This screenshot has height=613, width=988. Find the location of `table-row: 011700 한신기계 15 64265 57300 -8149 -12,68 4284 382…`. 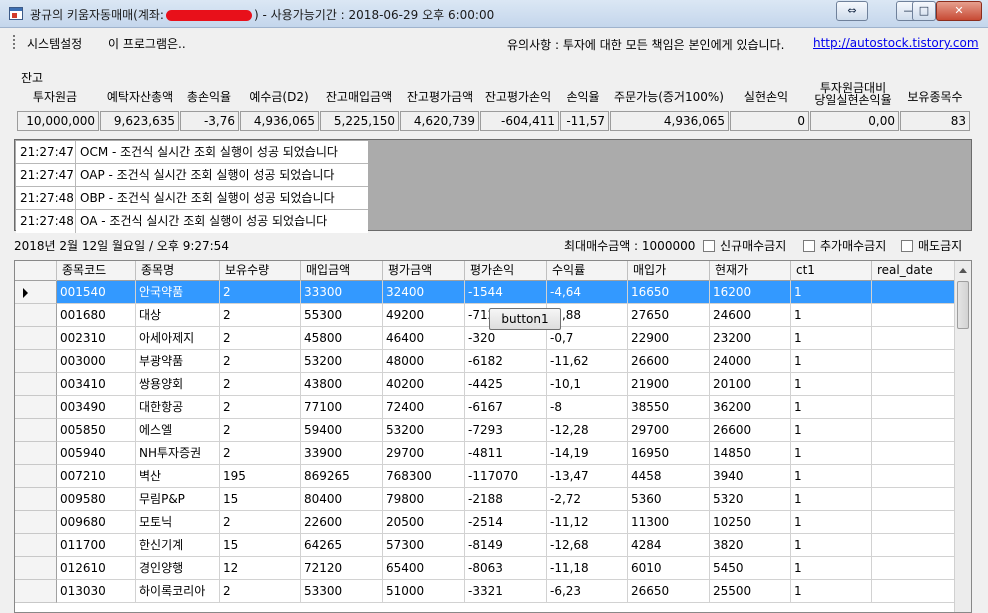

table-row: 011700 한신기계 15 64265 57300 -8149 -12,68 4284 382… is located at coordinates (485, 545).